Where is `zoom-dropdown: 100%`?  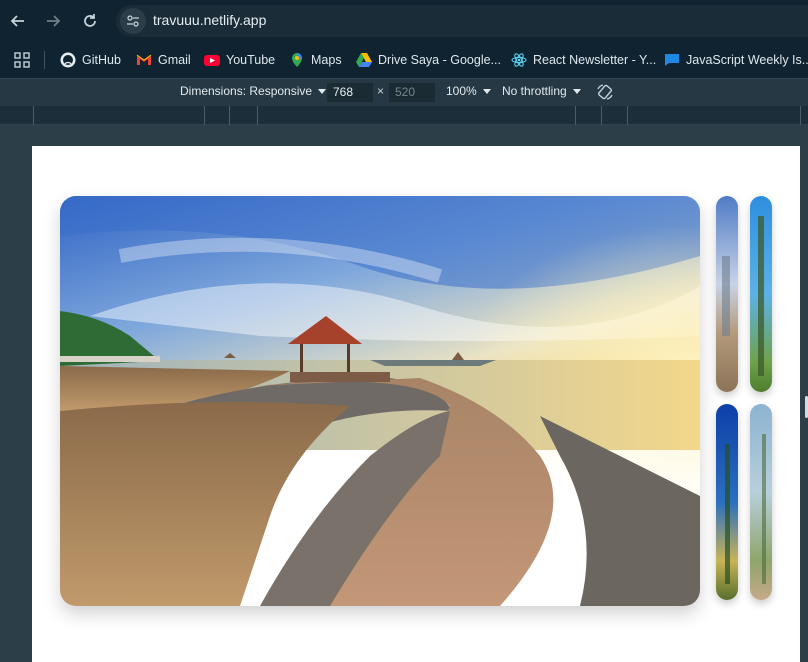 zoom-dropdown: 100% is located at coordinates (468, 91).